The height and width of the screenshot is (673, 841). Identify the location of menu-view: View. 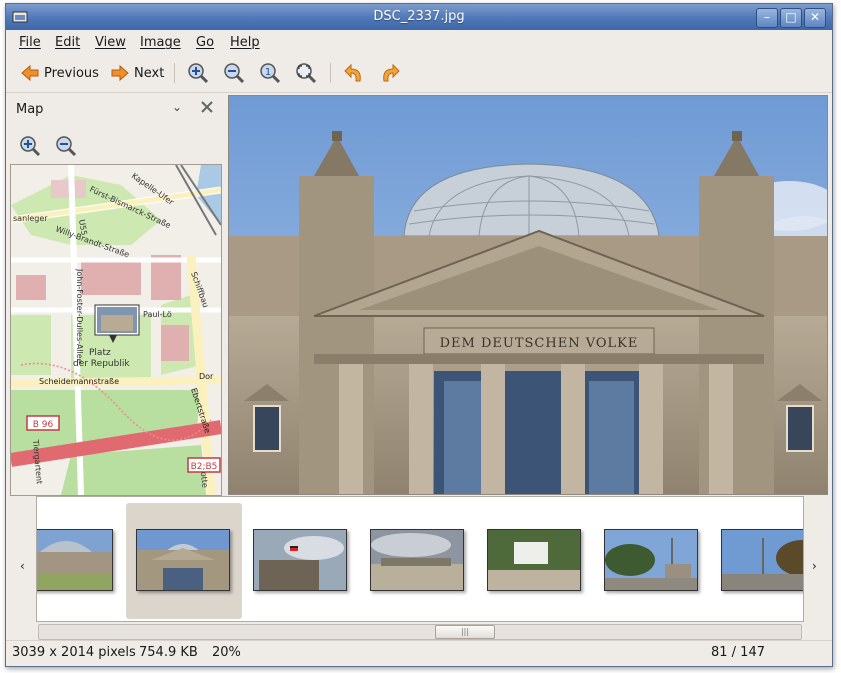
(110, 42).